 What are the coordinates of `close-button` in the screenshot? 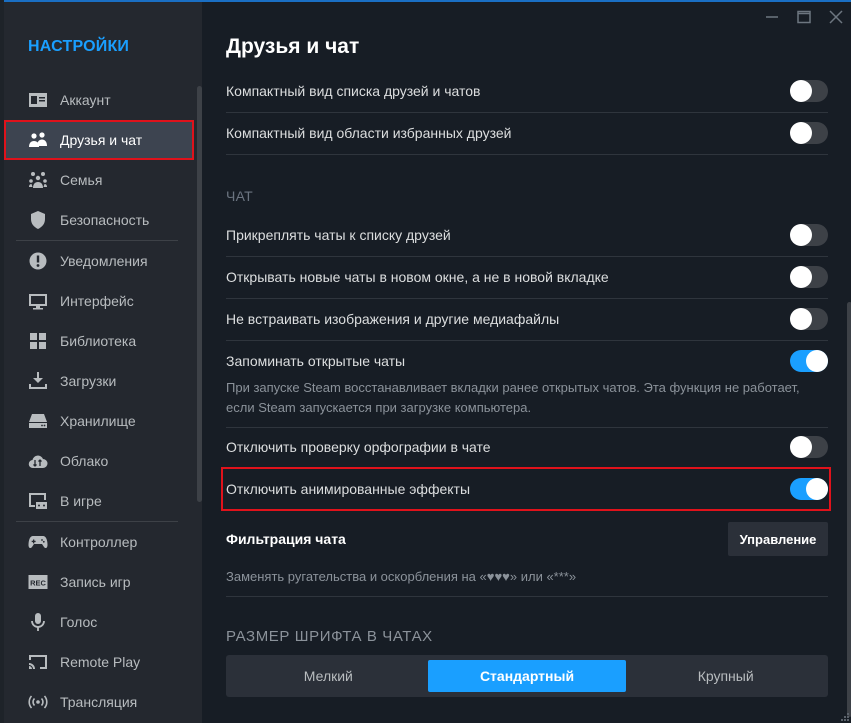 It's located at (836, 17).